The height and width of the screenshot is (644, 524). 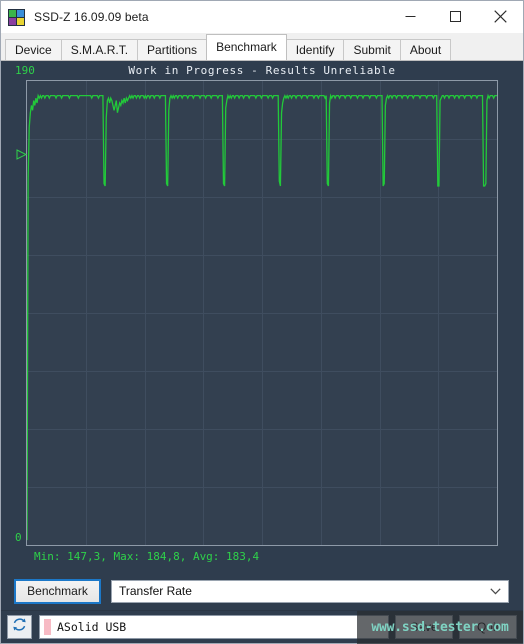 What do you see at coordinates (410, 16) in the screenshot?
I see `minimize-button` at bounding box center [410, 16].